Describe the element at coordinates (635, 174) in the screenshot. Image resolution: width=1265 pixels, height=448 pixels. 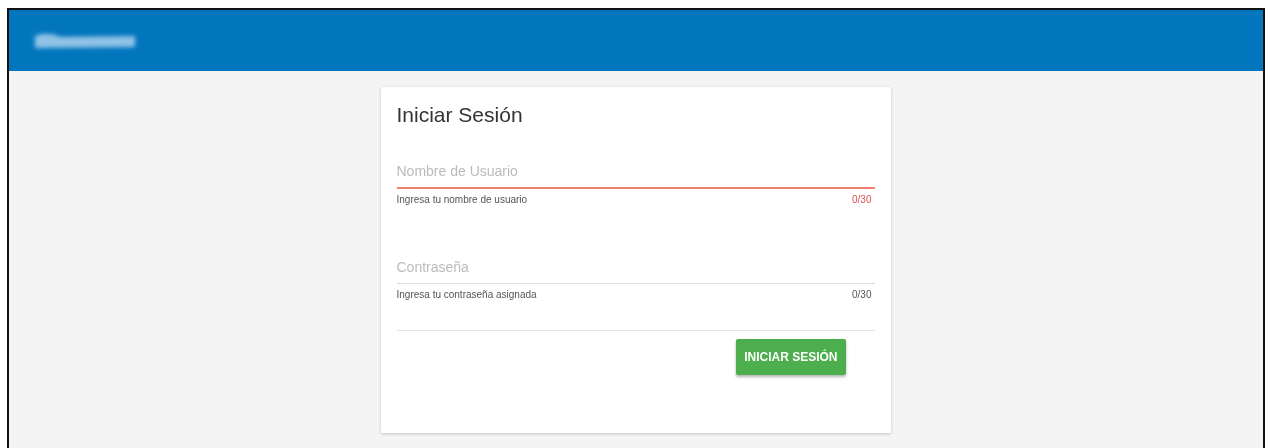
I see `input-field: Nombre de Usuario` at that location.